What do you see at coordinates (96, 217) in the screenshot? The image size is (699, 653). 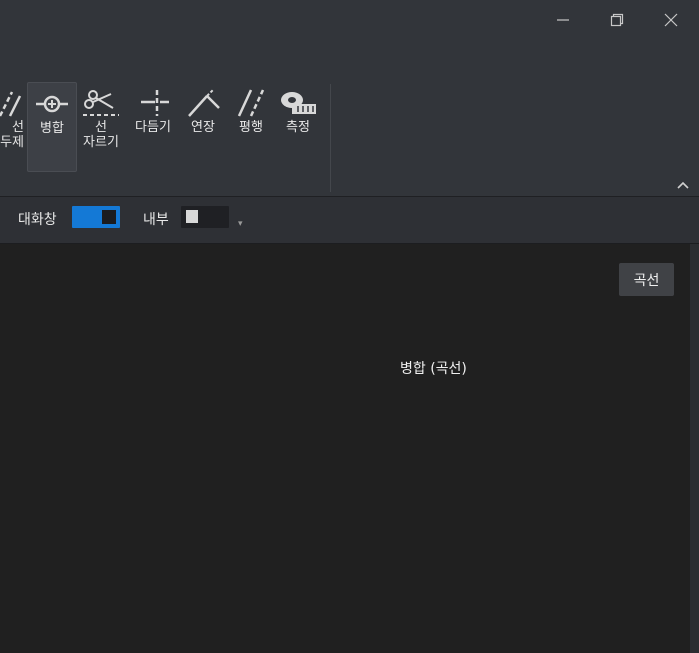 I see `dialog-toggle` at bounding box center [96, 217].